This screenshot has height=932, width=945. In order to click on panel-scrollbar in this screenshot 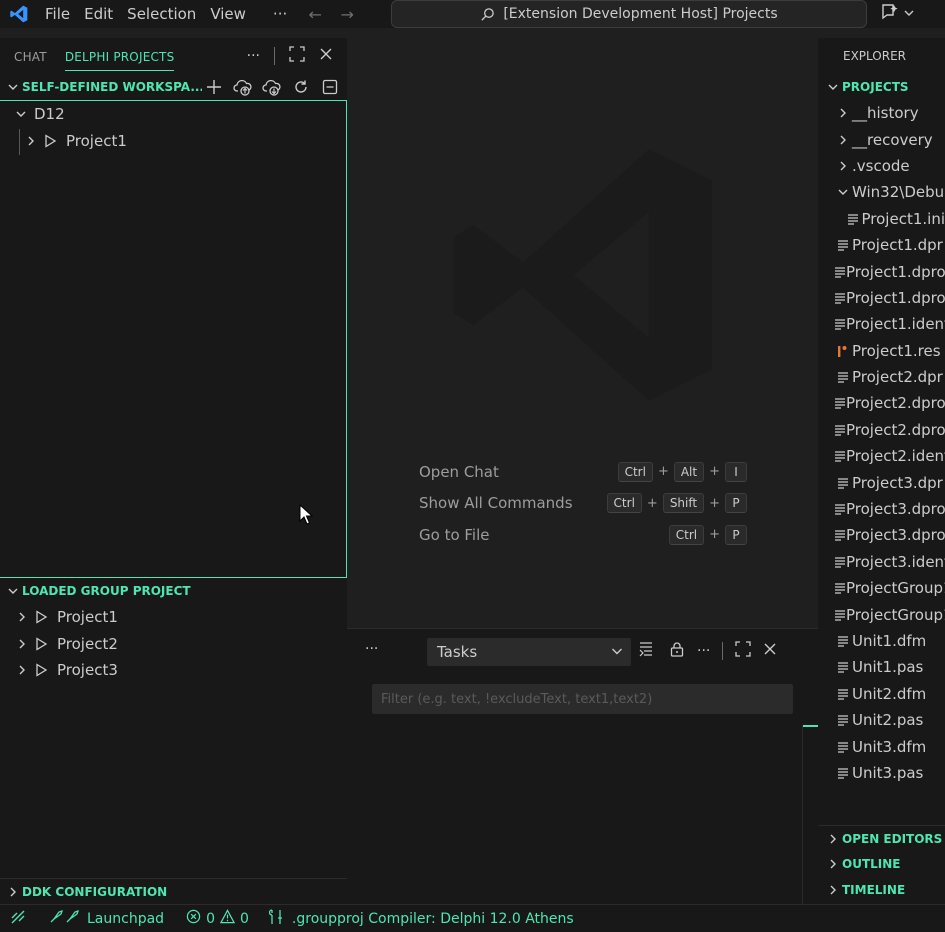, I will do `click(810, 815)`.